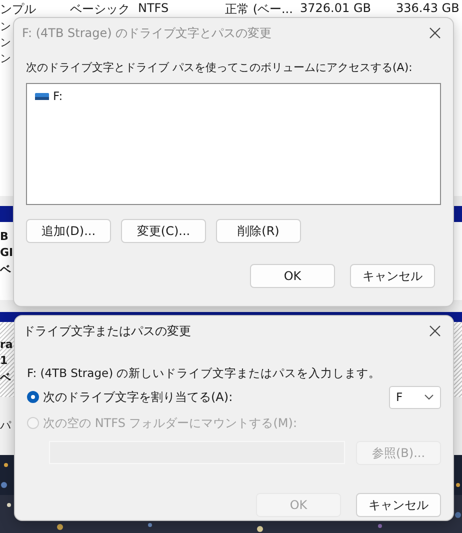 This screenshot has width=462, height=533. Describe the element at coordinates (429, 397) in the screenshot. I see `chevron-icon` at that location.